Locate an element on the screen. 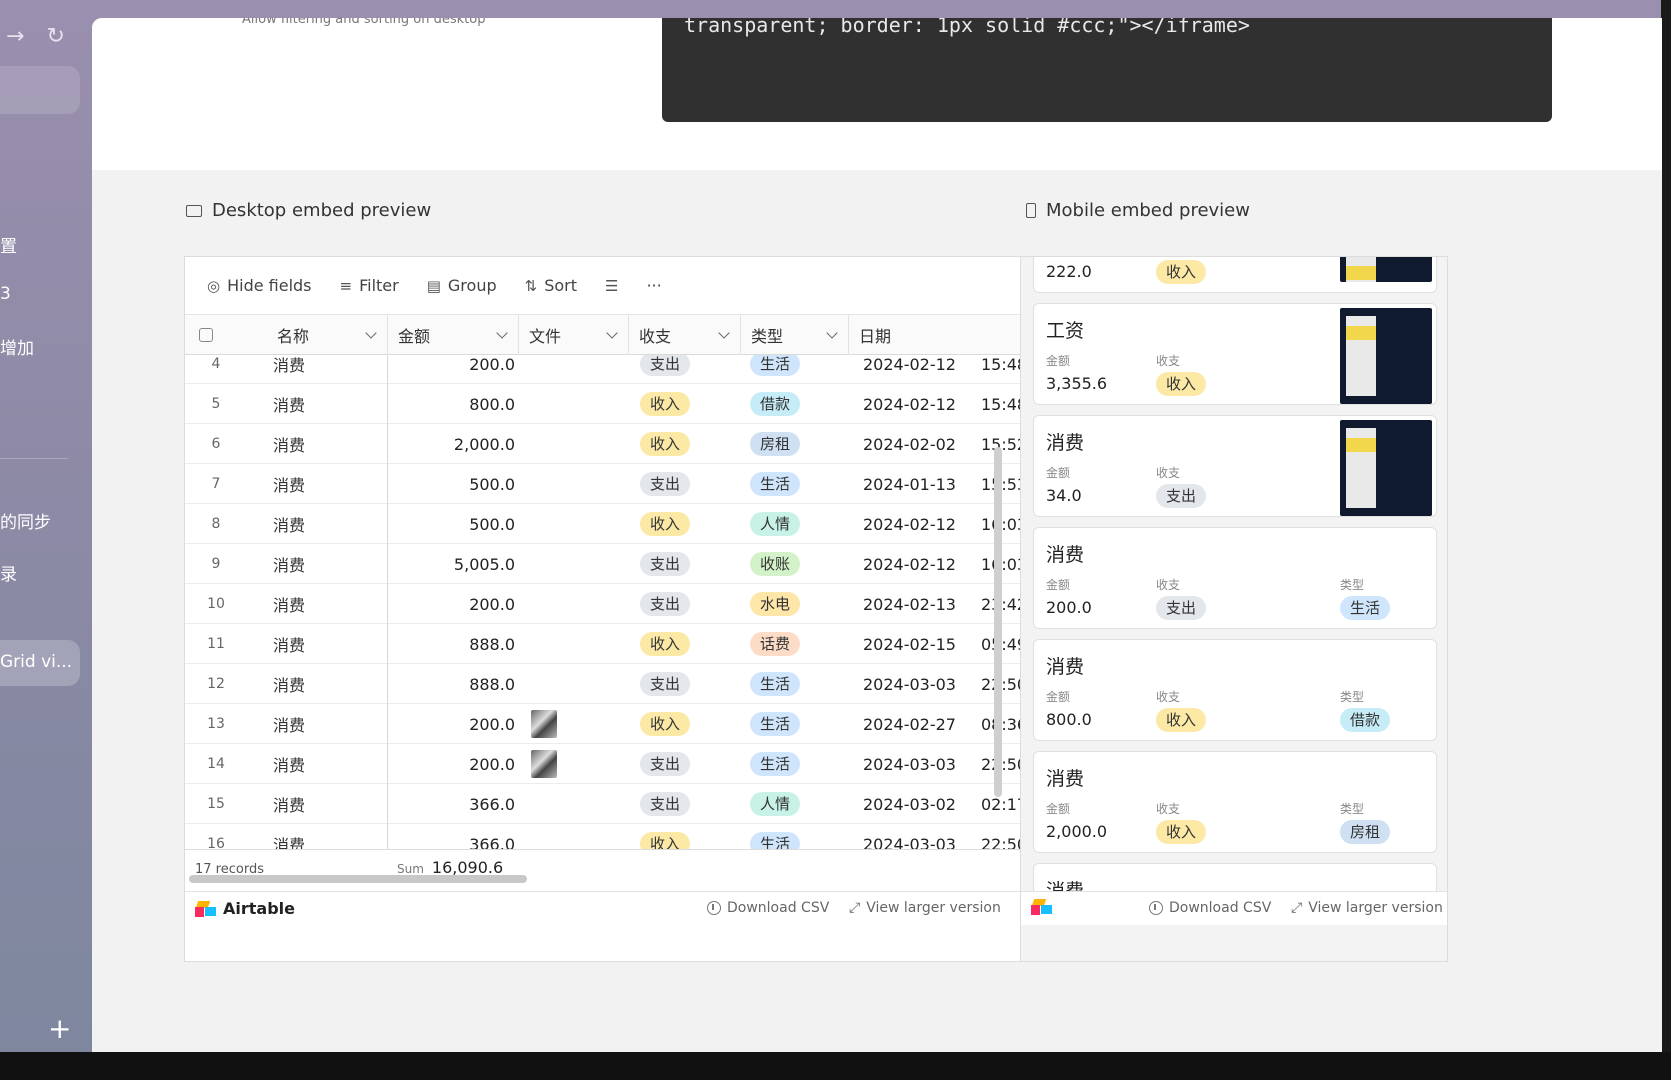 This screenshot has height=1080, width=1671. table-row: 7 消费 500.0 支出 生活 2024-01-13 15:53 is located at coordinates (622, 484).